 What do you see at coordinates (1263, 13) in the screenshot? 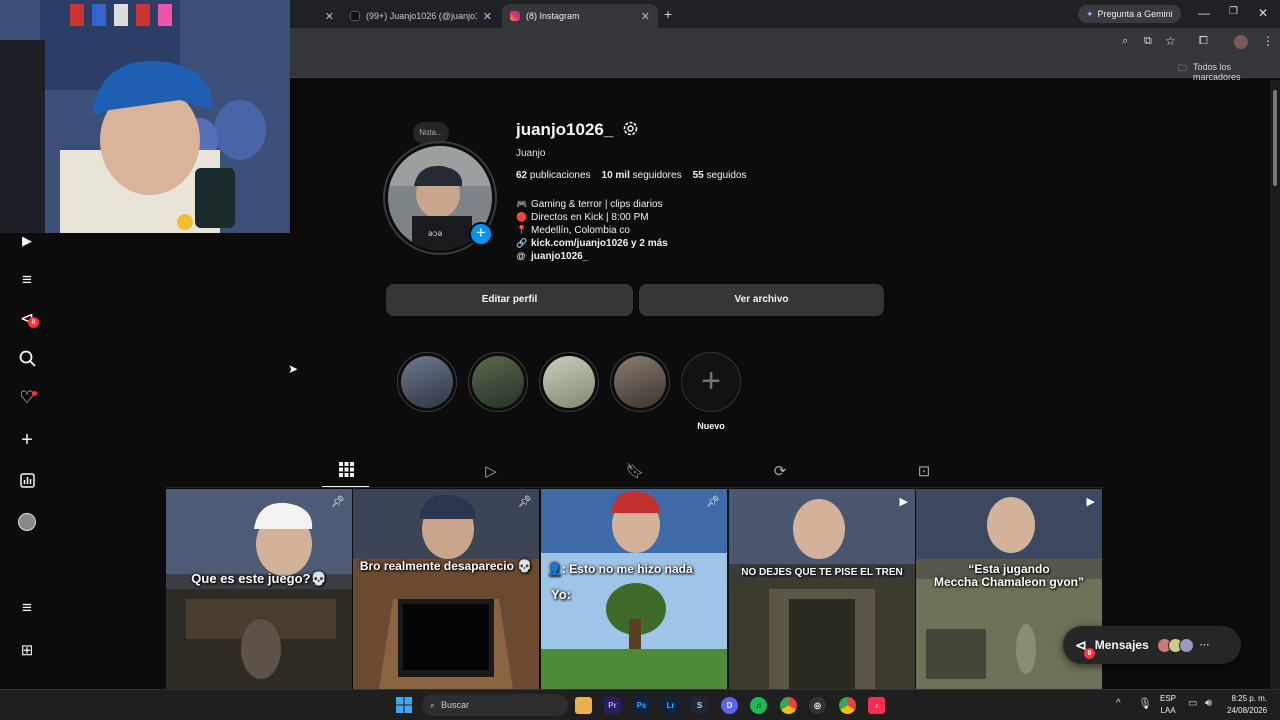
I see `window-close-icon: ✕` at bounding box center [1263, 13].